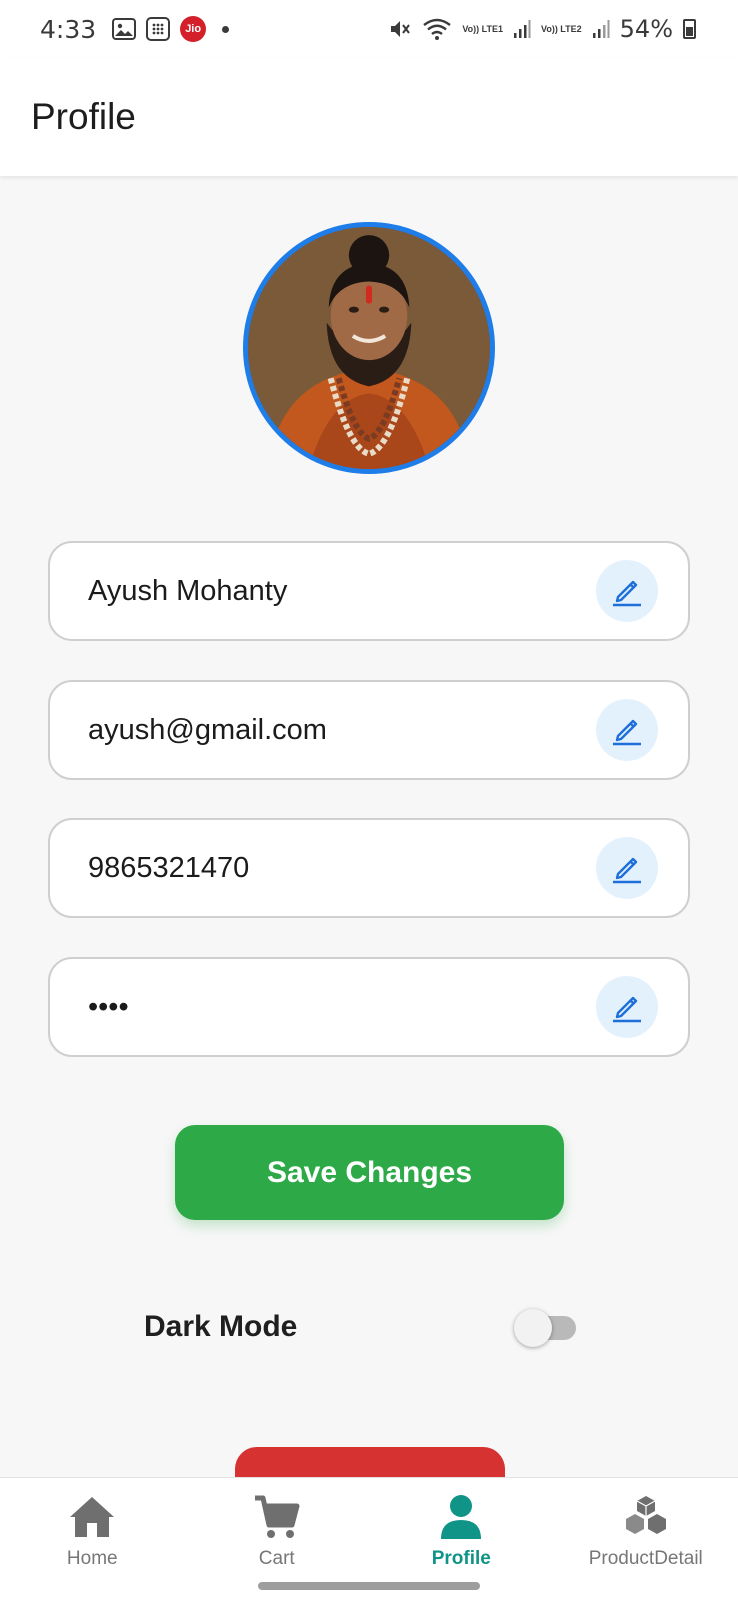  Describe the element at coordinates (461, 1558) in the screenshot. I see `nav-profile-label: Profile` at that location.